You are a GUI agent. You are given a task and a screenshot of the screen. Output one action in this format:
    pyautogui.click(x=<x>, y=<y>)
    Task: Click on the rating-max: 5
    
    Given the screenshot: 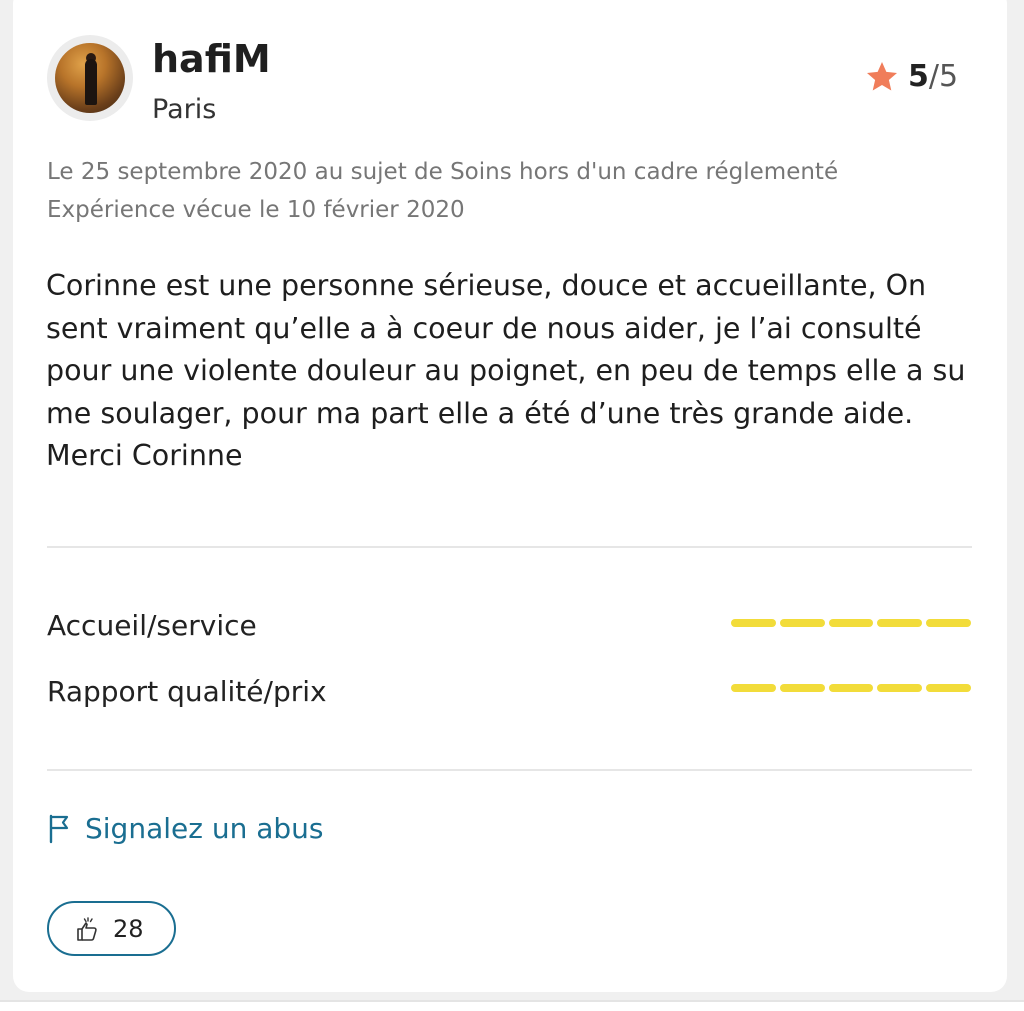 What is the action you would take?
    pyautogui.click(x=948, y=76)
    